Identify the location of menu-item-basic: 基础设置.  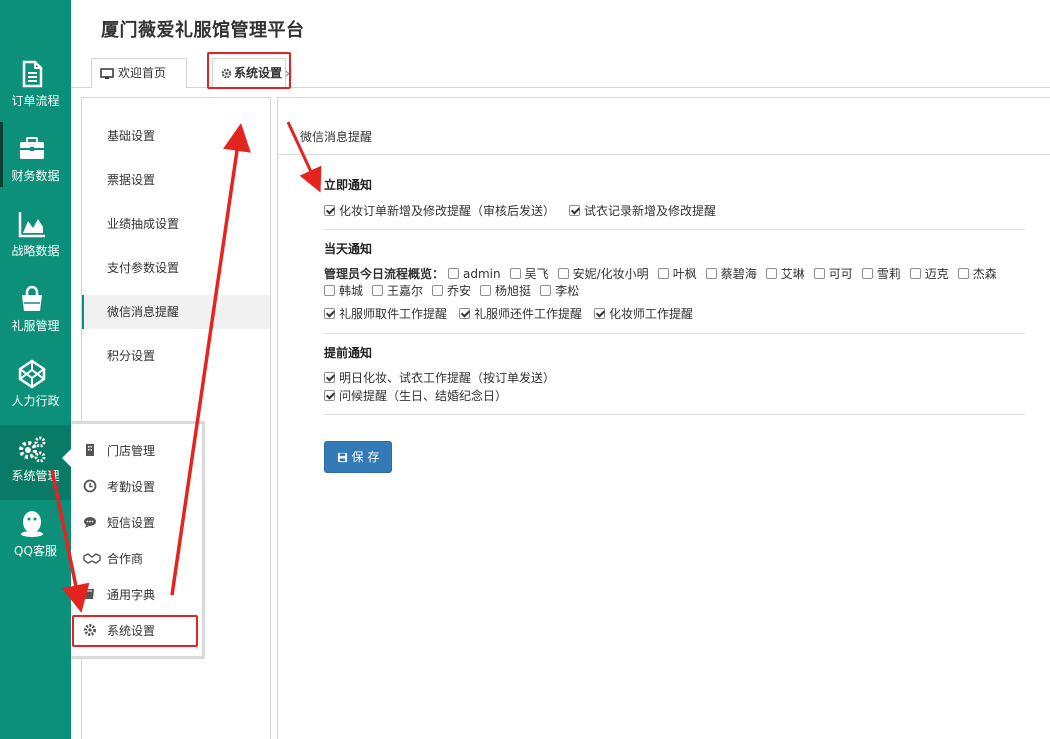
(176, 136).